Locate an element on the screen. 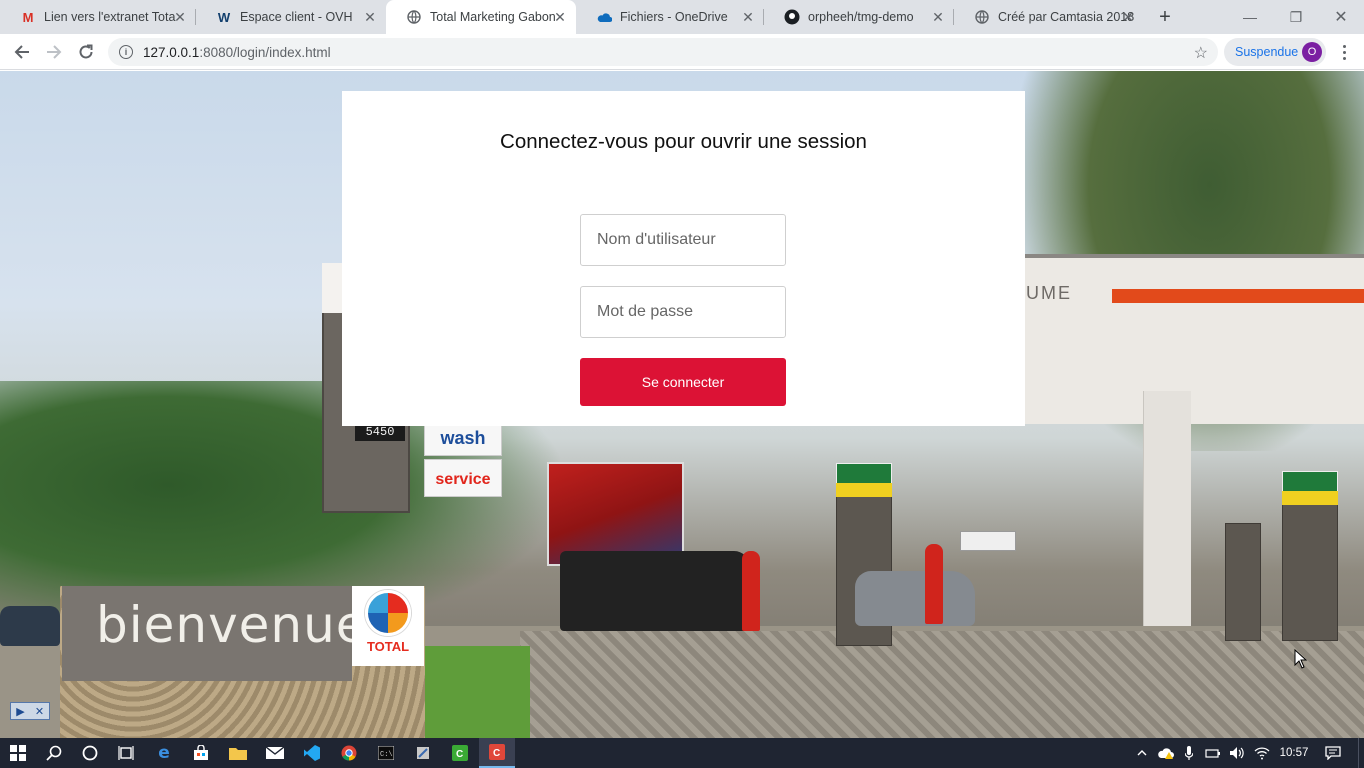  restore-button: ❐ is located at coordinates (1296, 17).